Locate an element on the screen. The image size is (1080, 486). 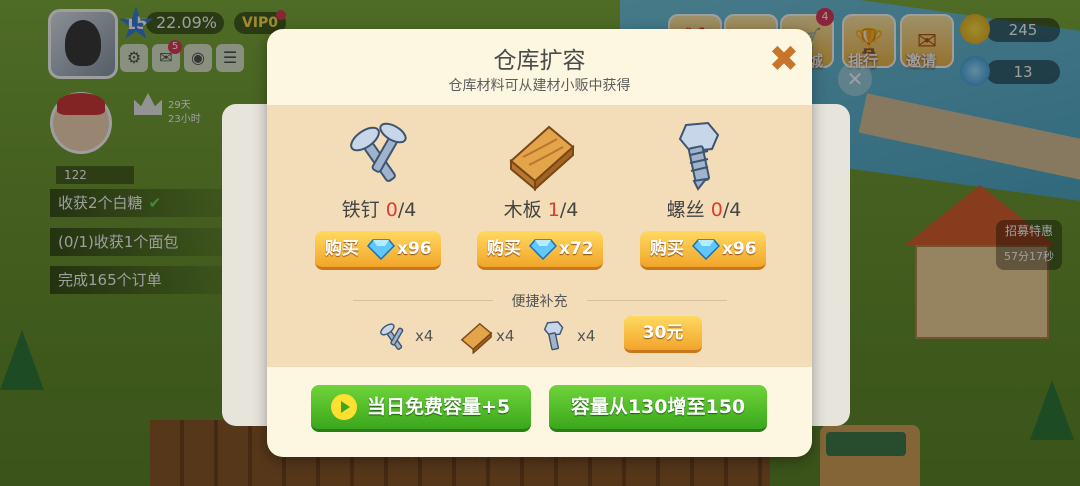
buy-screw-button: 购买 x96 is located at coordinates (703, 250).